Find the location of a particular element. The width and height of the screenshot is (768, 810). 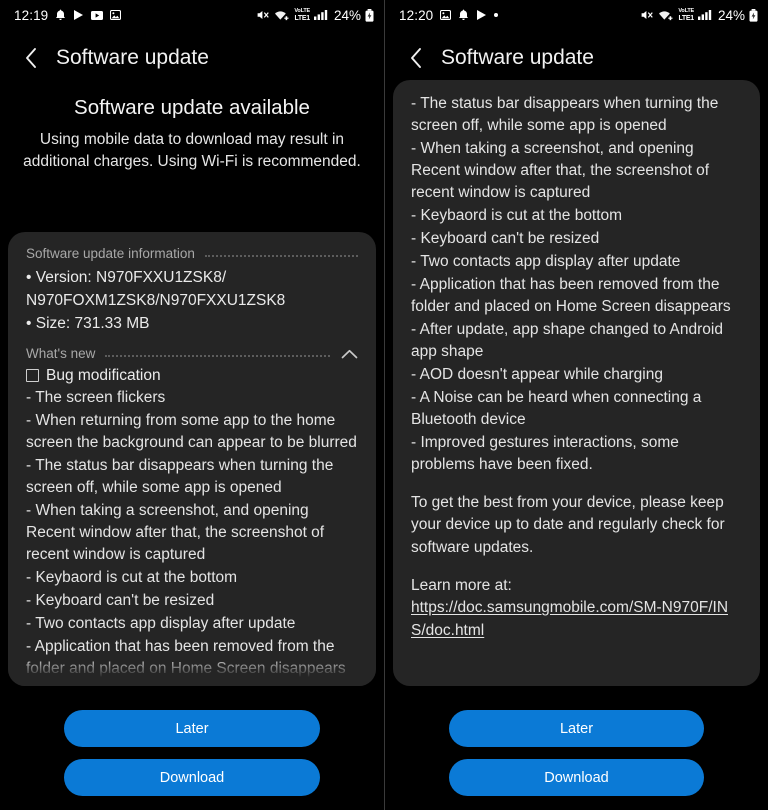

dot-icon is located at coordinates (496, 15).